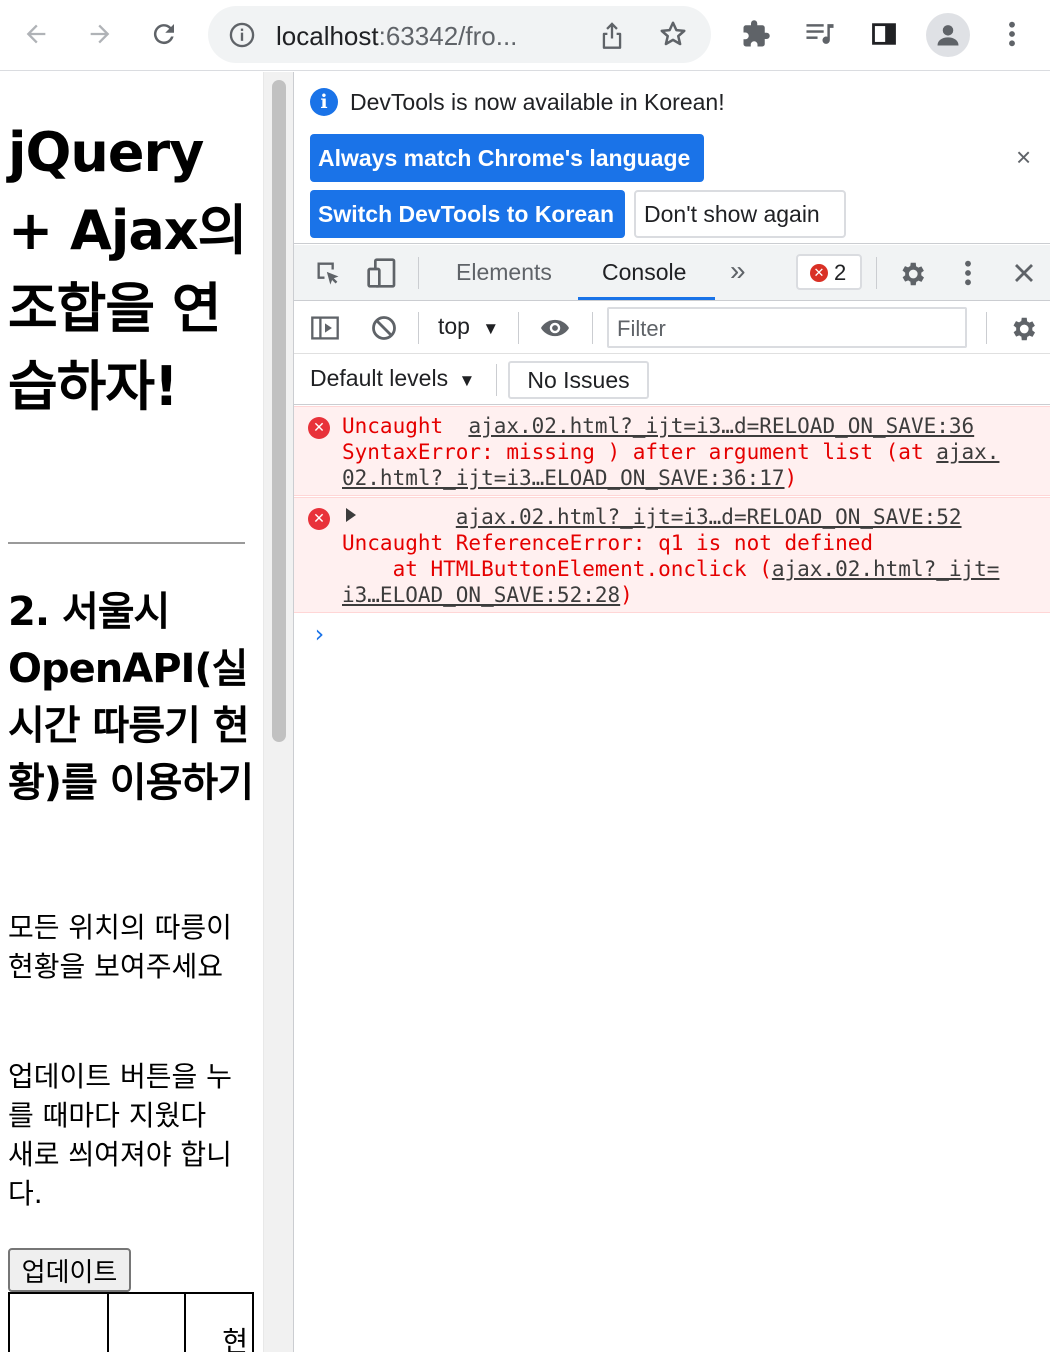  I want to click on back-button, so click(36, 34).